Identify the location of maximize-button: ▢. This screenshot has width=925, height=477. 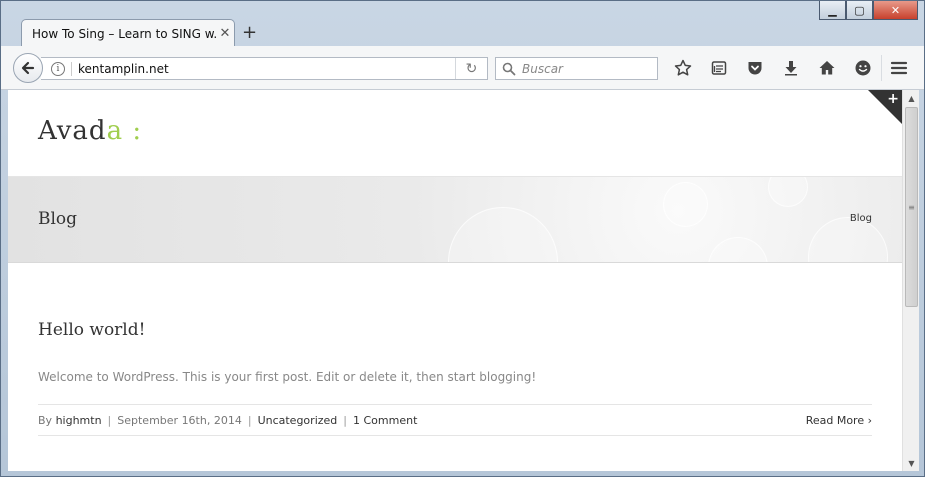
(859, 10).